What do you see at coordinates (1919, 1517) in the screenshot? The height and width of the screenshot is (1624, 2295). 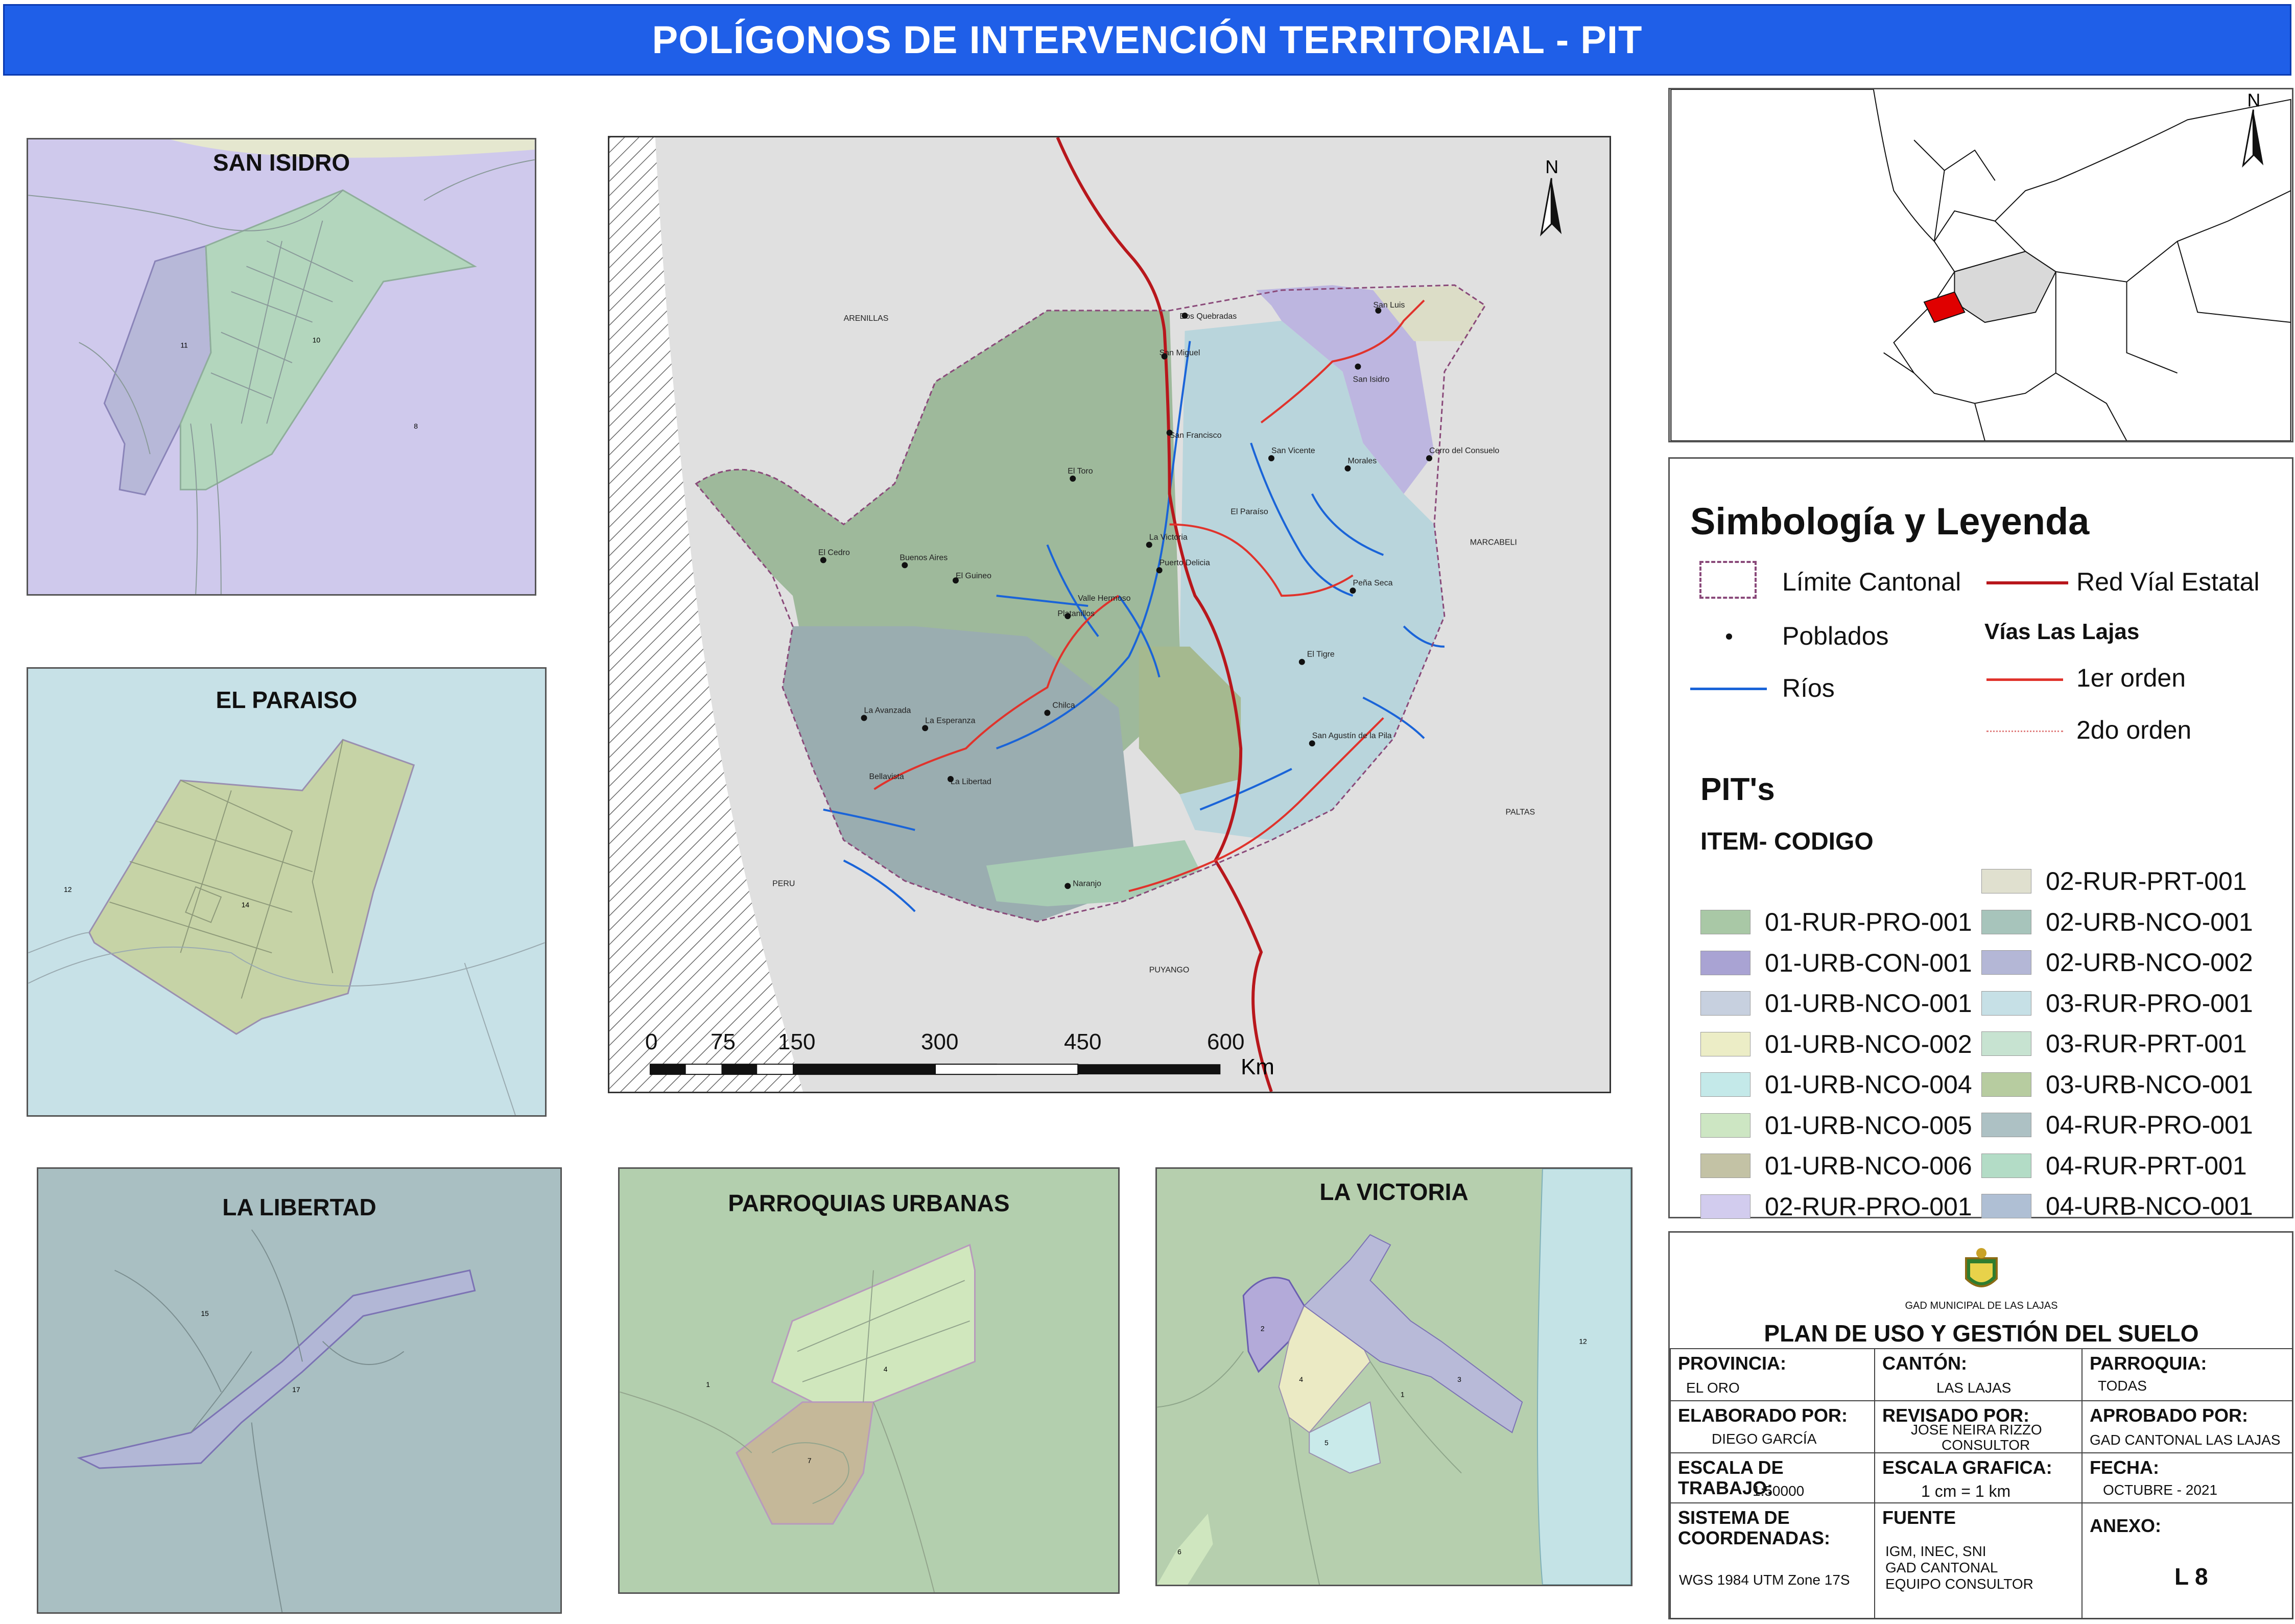 I see `fuente-label: FUENTE` at bounding box center [1919, 1517].